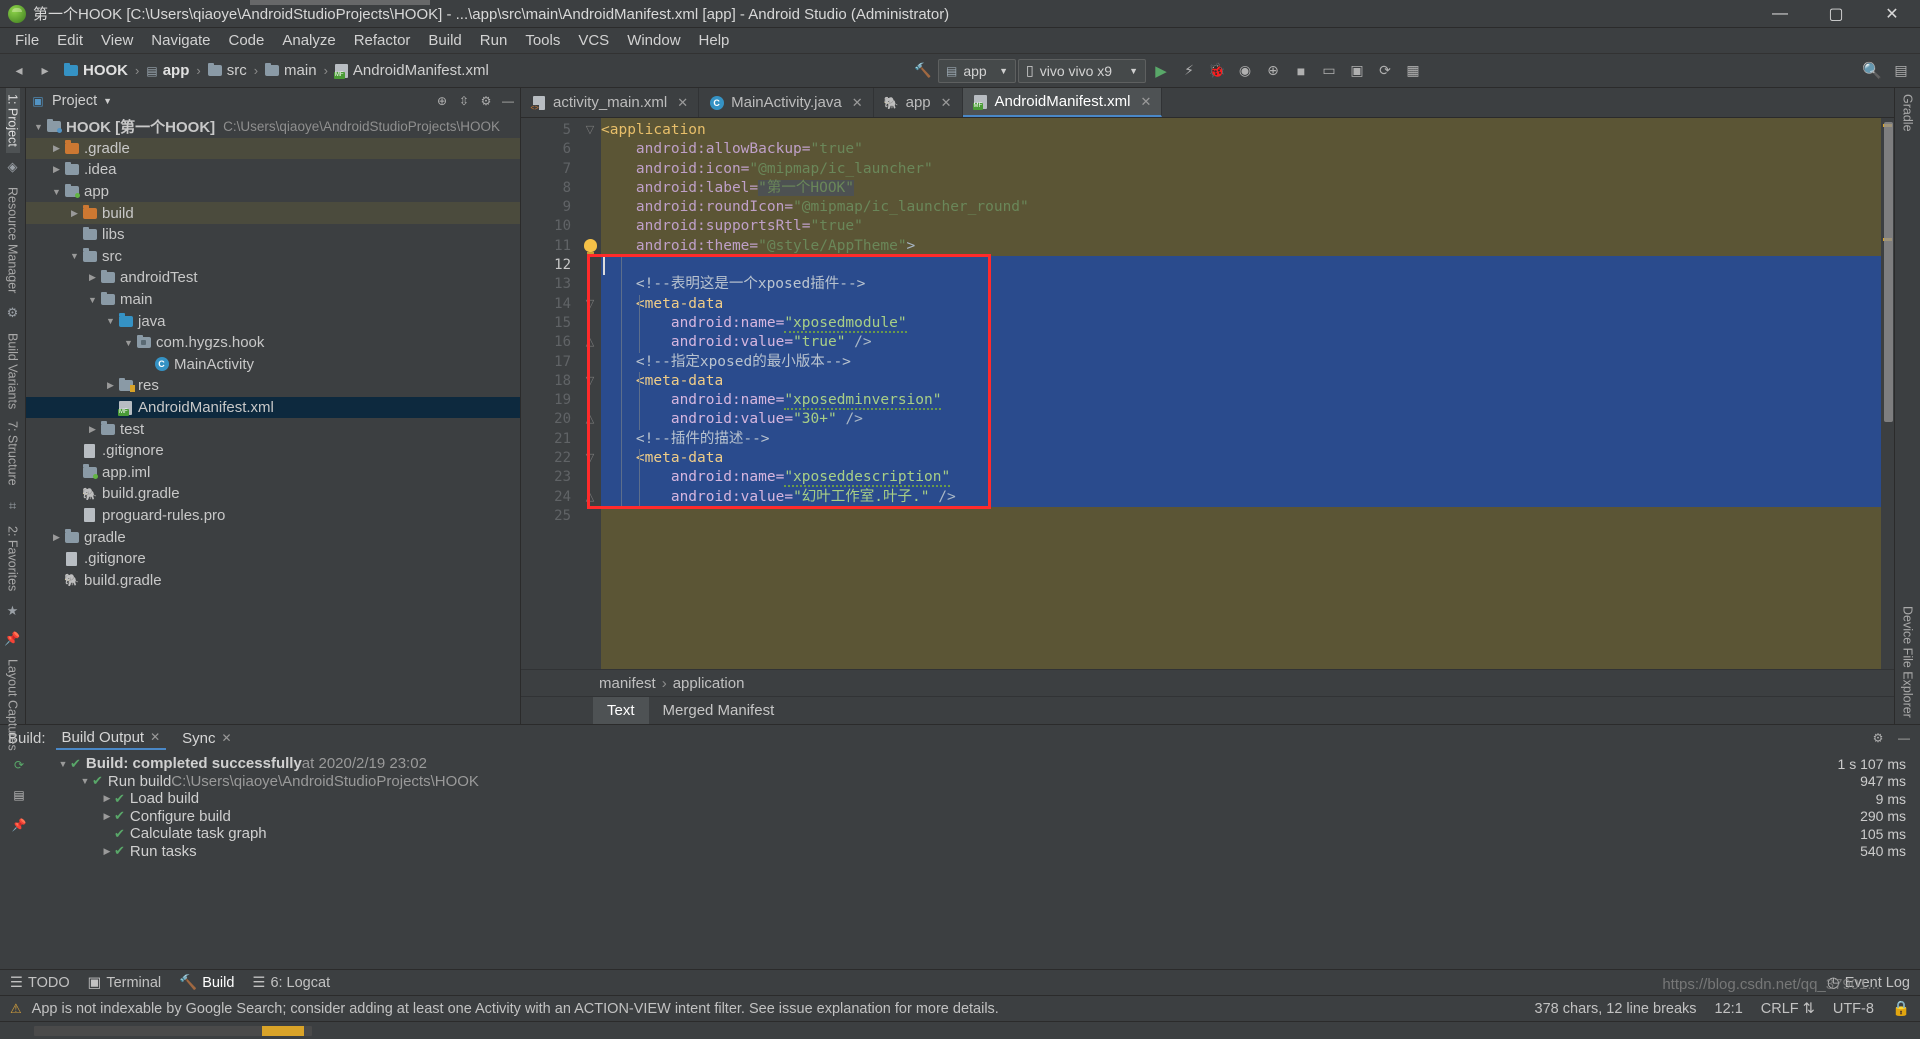 This screenshot has height=1039, width=1920. Describe the element at coordinates (442, 101) in the screenshot. I see `locate-icon: ⊕` at that location.